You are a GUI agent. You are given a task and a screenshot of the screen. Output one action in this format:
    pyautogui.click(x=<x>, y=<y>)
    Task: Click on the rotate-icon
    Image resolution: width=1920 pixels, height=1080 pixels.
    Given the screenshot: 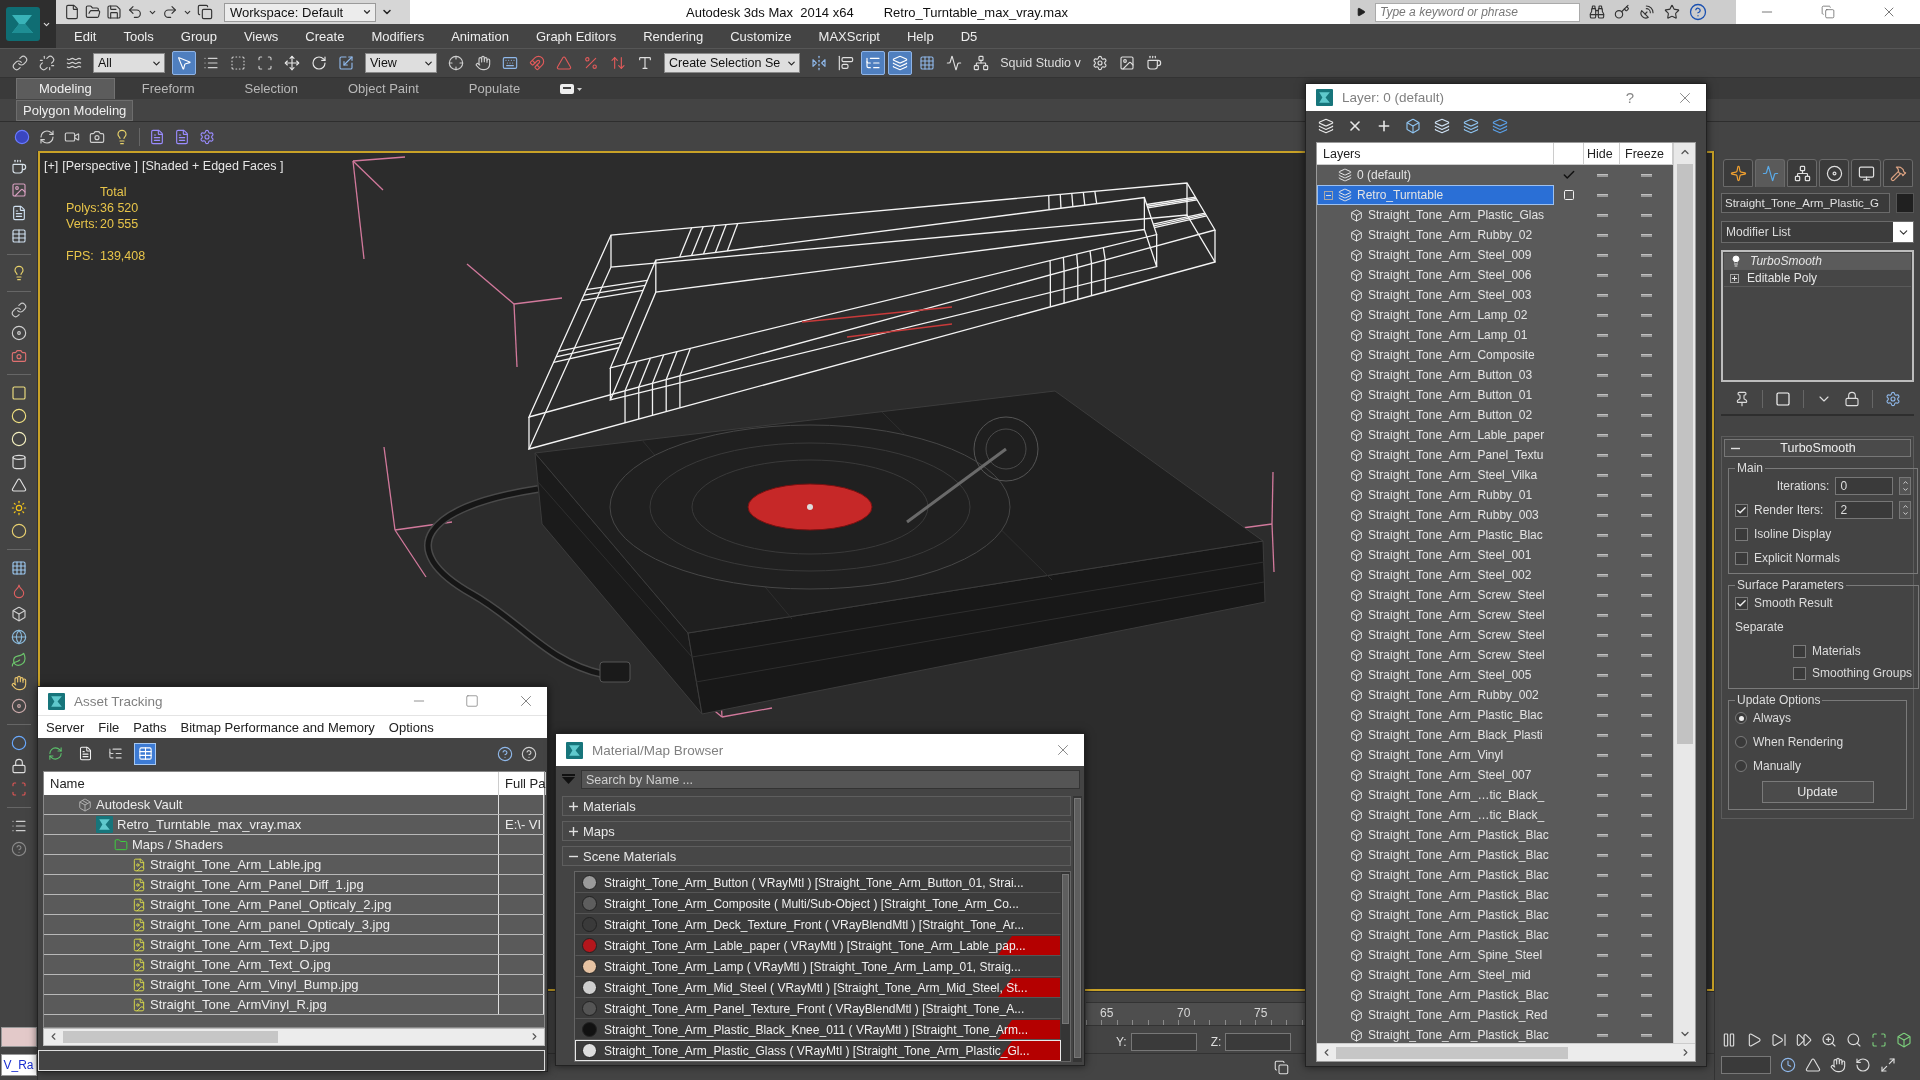 What is the action you would take?
    pyautogui.click(x=1863, y=1065)
    